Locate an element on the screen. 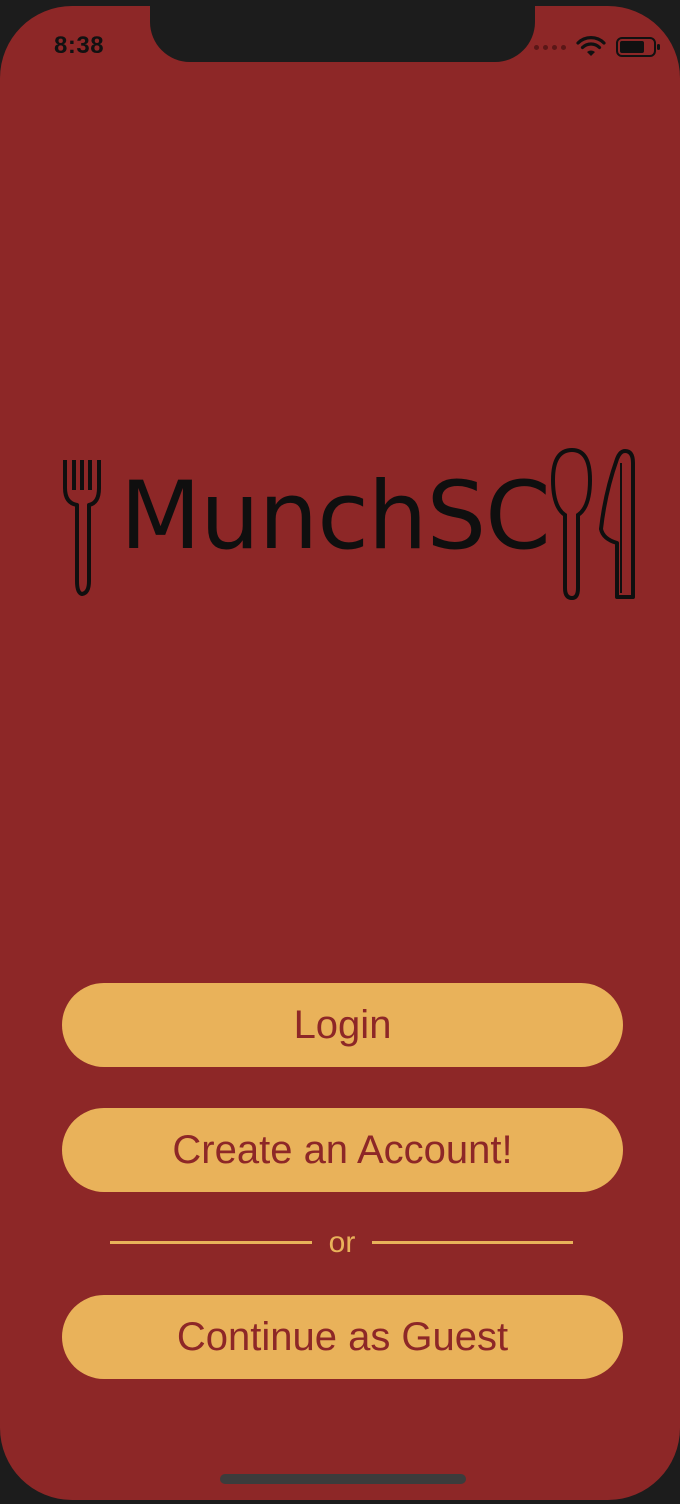  home-indicator is located at coordinates (343, 1479).